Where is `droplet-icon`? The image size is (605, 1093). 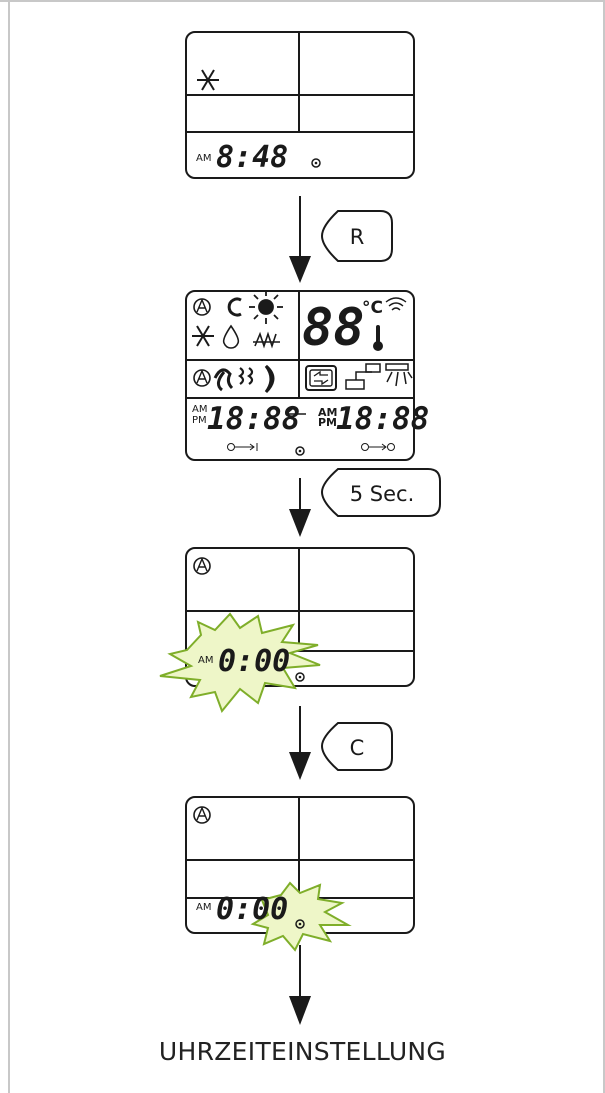
droplet-icon is located at coordinates (231, 336).